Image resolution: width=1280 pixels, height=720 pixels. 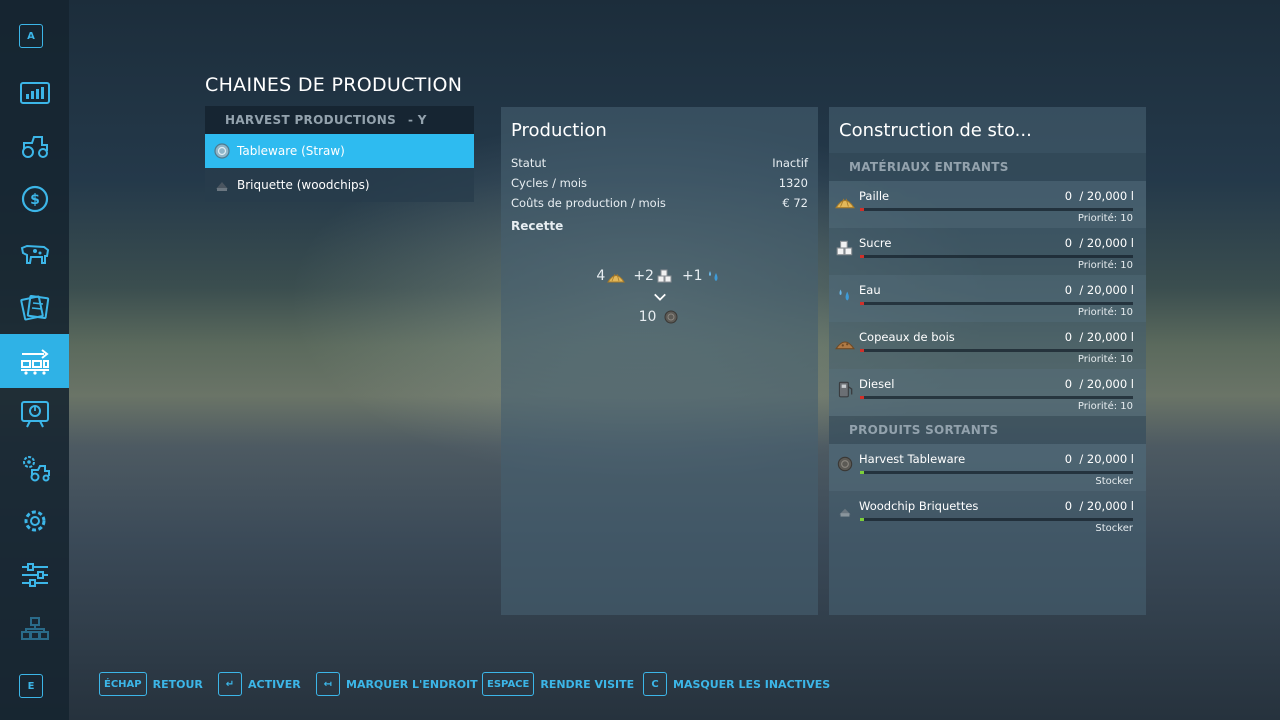 I want to click on hint-key: ↵, so click(x=230, y=684).